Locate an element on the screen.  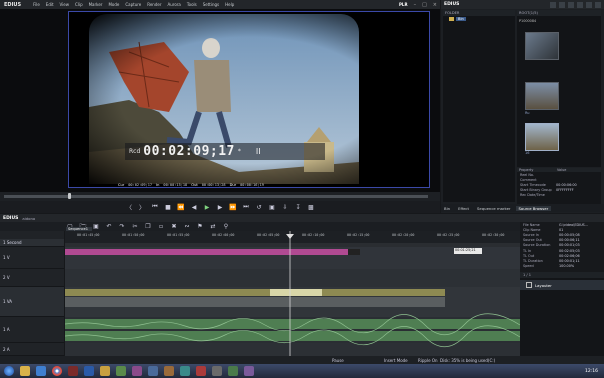
undo-icon: ↶ is located at coordinates (109, 227).